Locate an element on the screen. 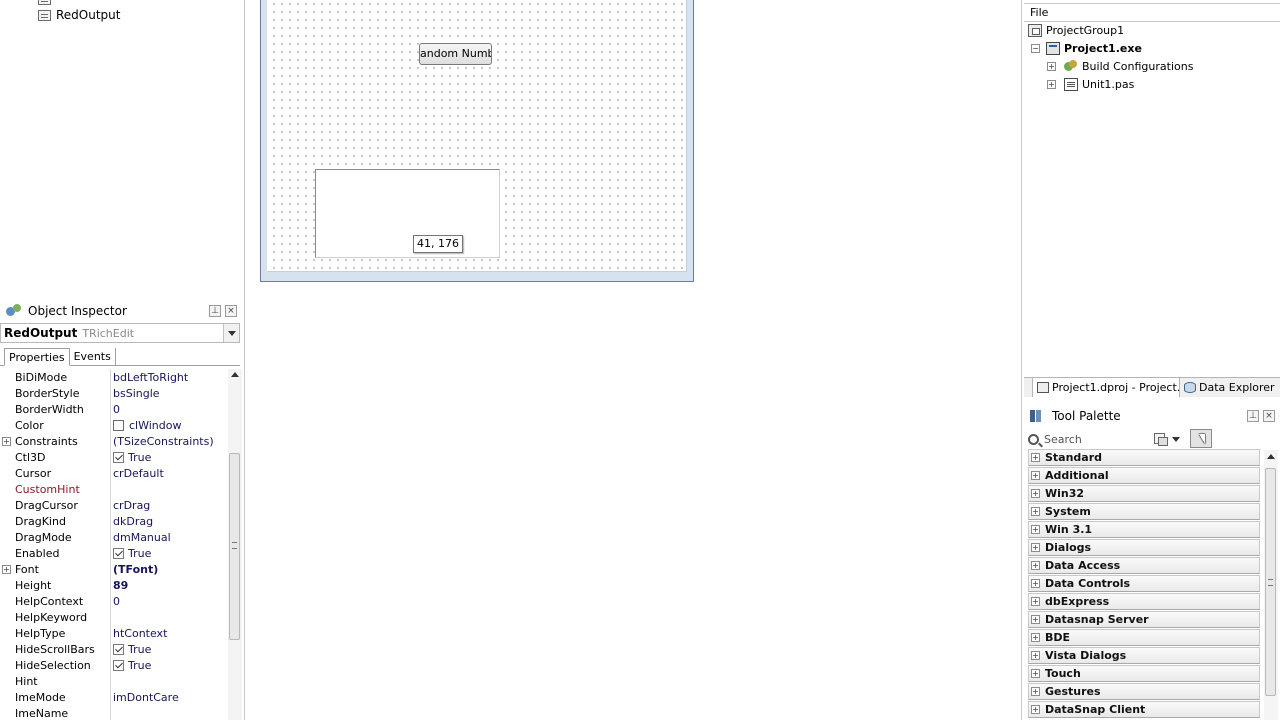 This screenshot has height=720, width=1280. property-row: DragCursor crDrag is located at coordinates (114, 505).